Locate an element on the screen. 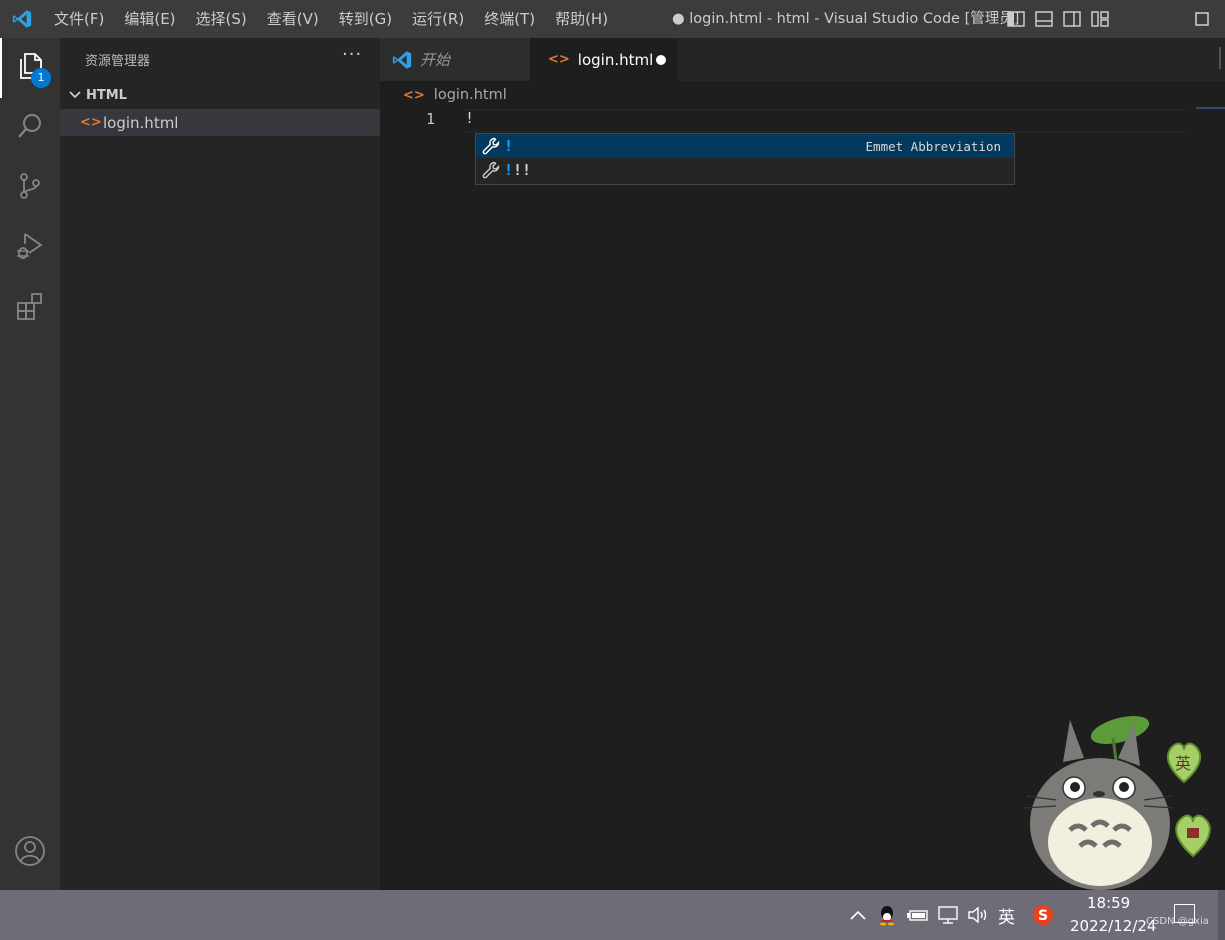 The height and width of the screenshot is (940, 1225). account-icon is located at coordinates (30, 853).